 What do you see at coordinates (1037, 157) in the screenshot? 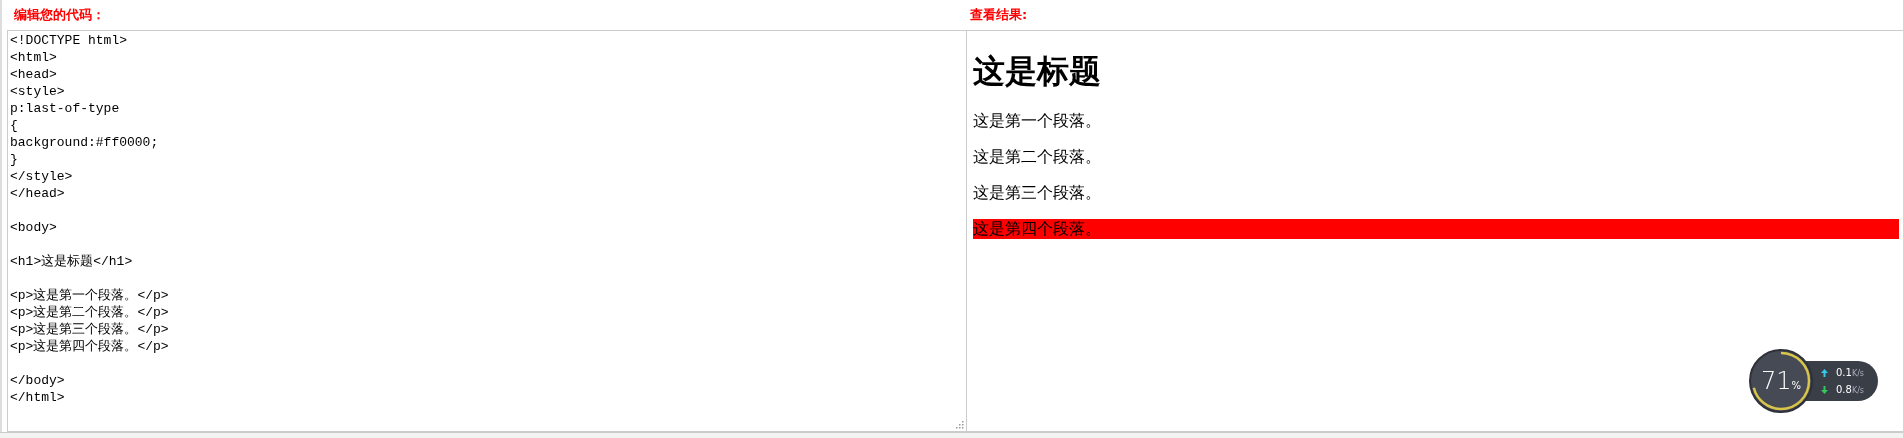
I see `paragraph: 这是第二个段落。` at bounding box center [1037, 157].